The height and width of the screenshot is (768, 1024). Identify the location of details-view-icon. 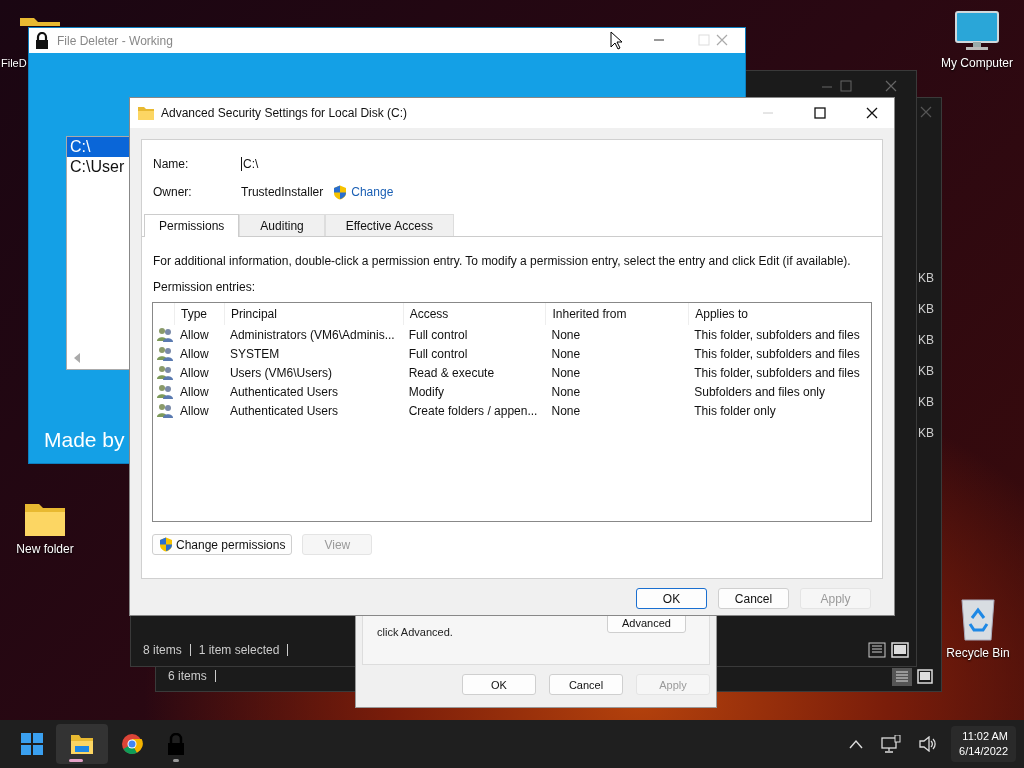
(877, 650).